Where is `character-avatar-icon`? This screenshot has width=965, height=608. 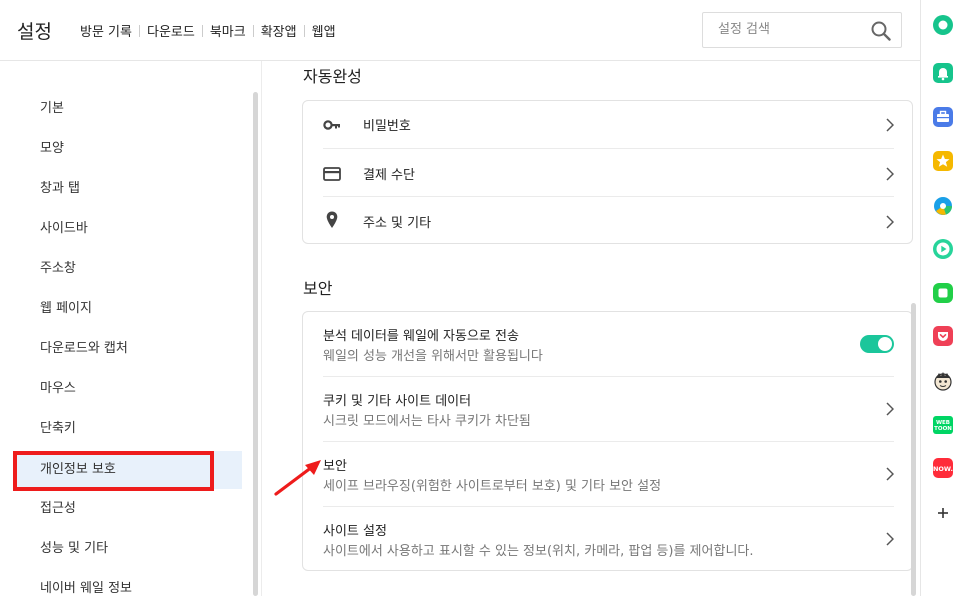 character-avatar-icon is located at coordinates (943, 381).